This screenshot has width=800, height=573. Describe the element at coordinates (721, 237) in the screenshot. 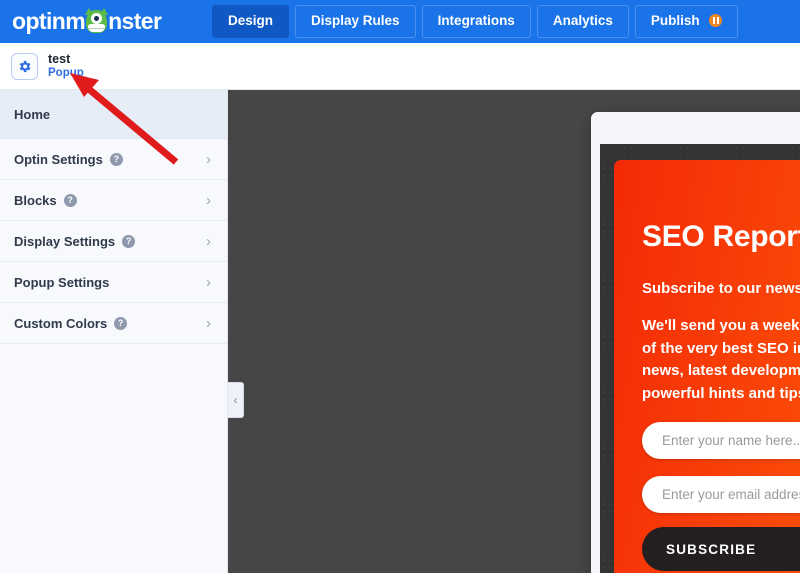

I see `popup-headline: SEO Report` at that location.